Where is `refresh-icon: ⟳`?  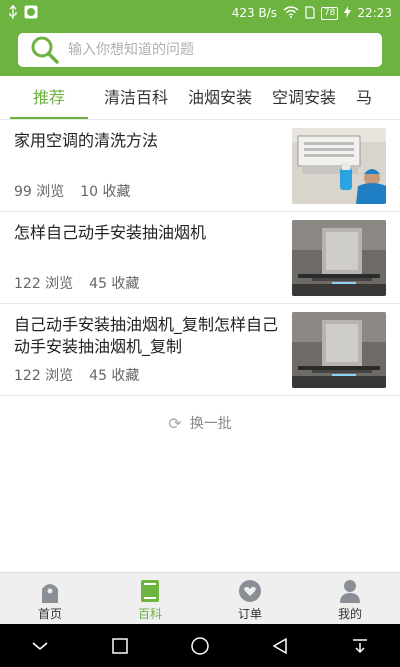 refresh-icon: ⟳ is located at coordinates (175, 423).